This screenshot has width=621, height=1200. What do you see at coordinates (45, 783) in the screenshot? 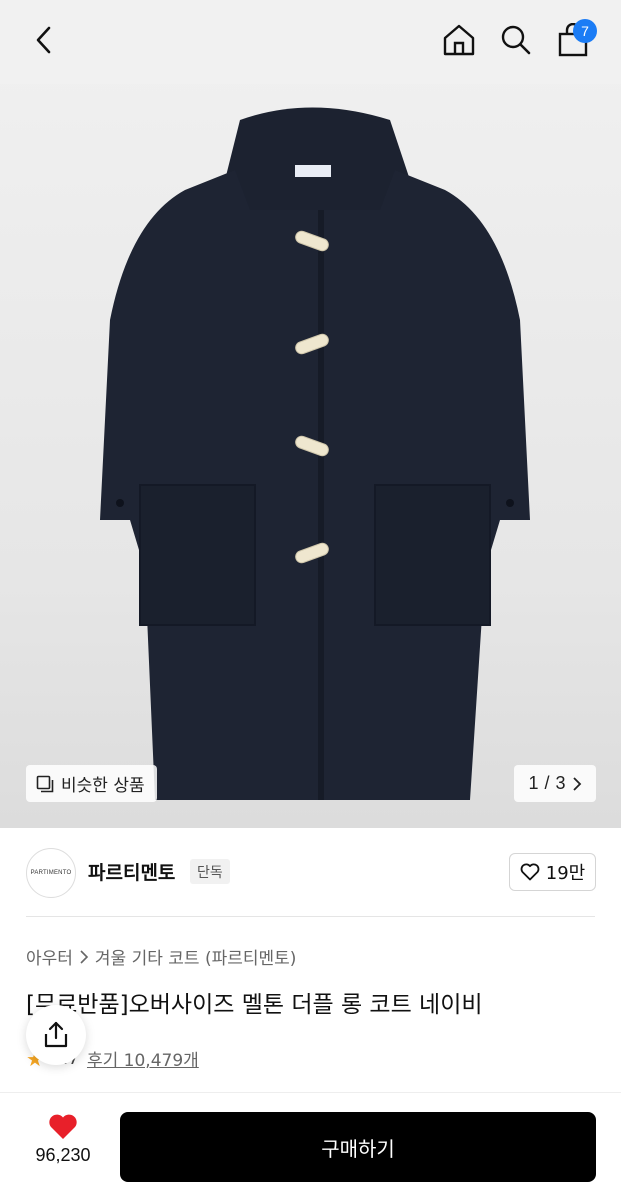
I see `similar-icon` at bounding box center [45, 783].